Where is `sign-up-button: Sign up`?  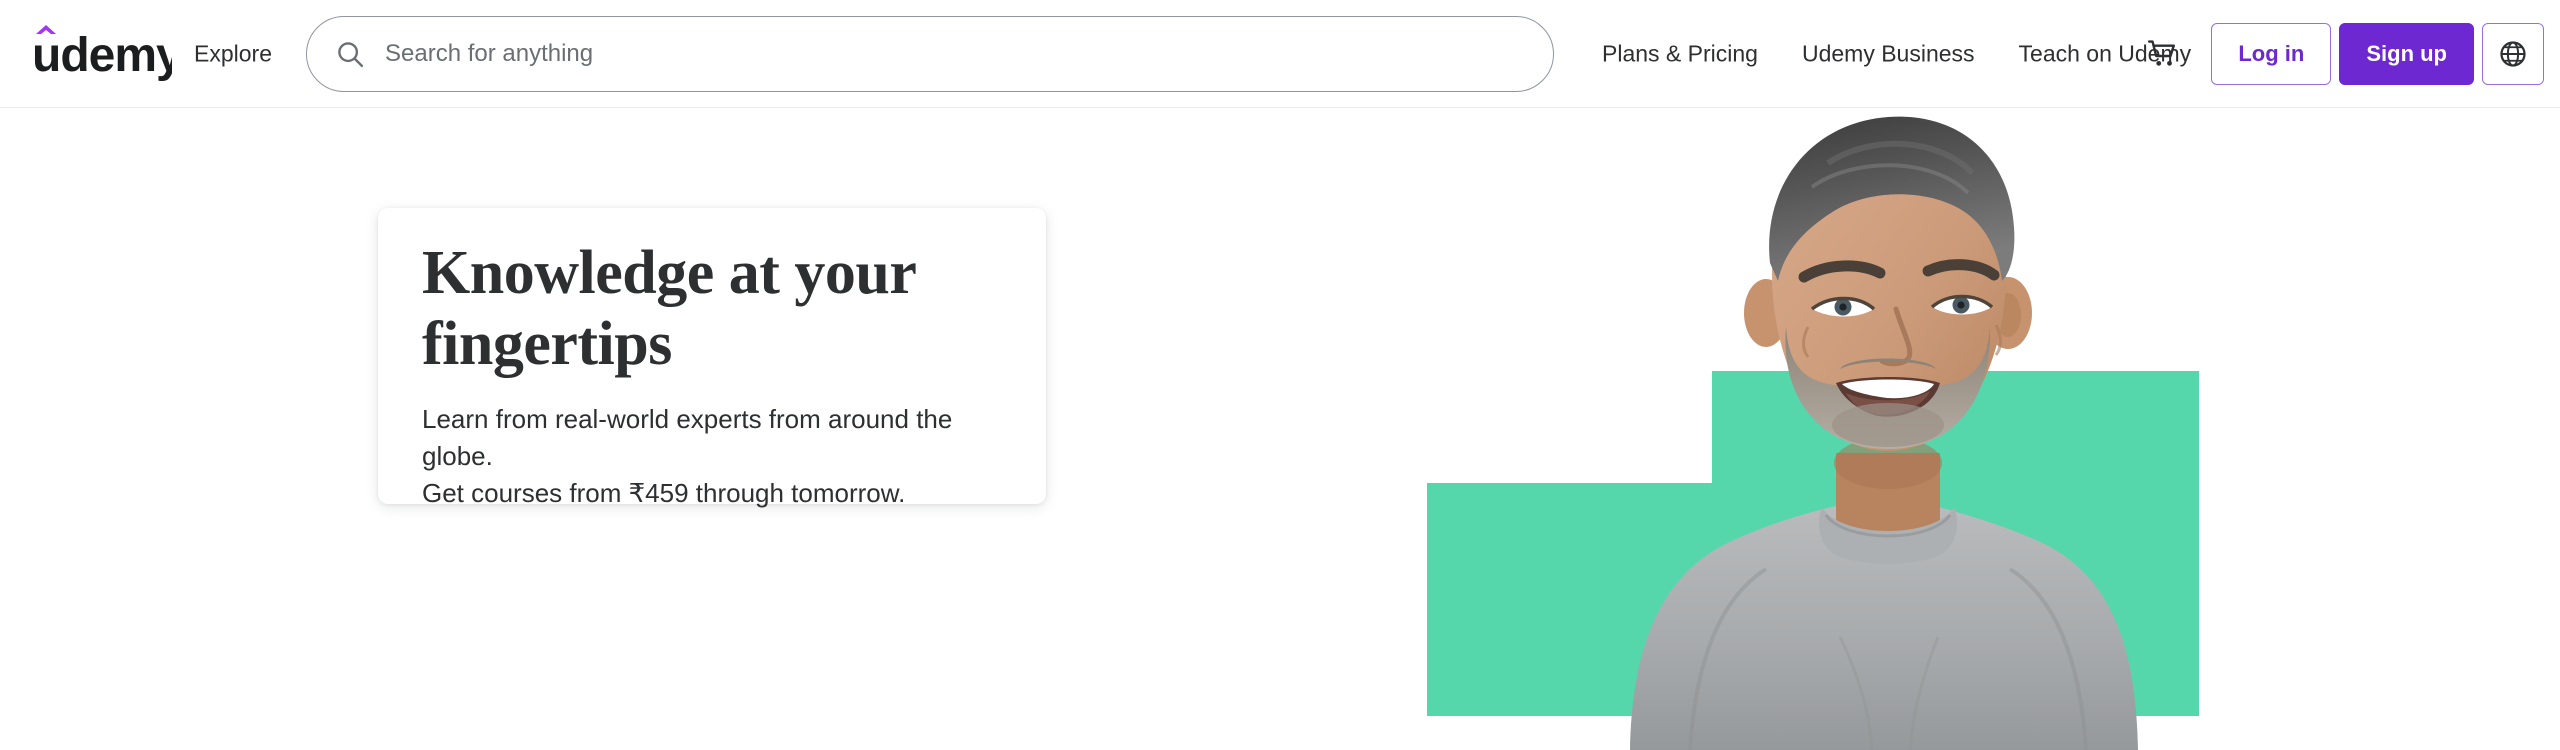
sign-up-button: Sign up is located at coordinates (2406, 53).